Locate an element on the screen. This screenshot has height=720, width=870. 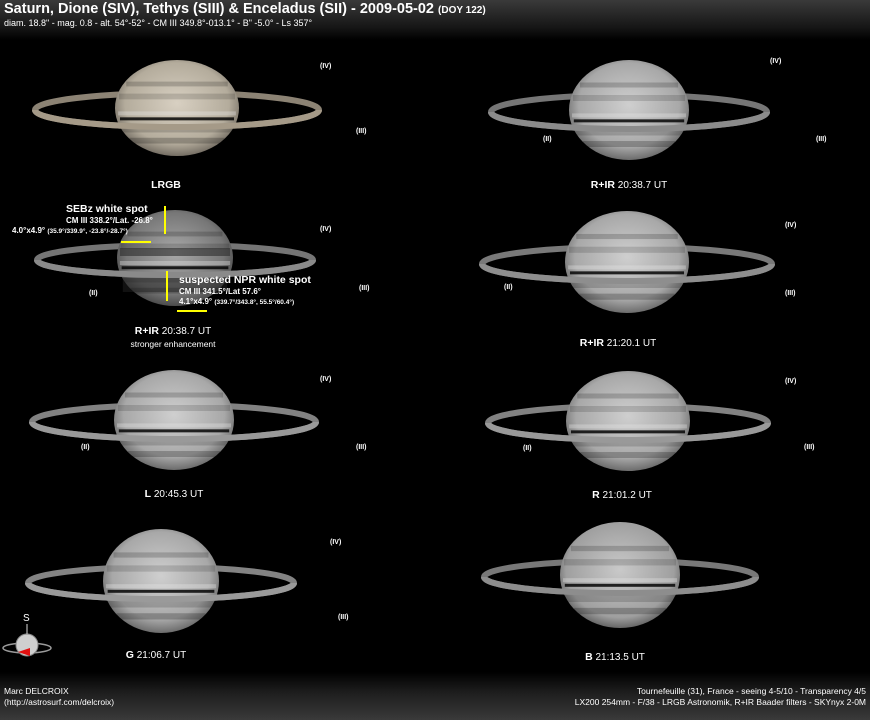
seb-size-line: 4.0°x4.9° (35.9°/339.9°, -23.8°/-28.7°) is located at coordinates (70, 230).